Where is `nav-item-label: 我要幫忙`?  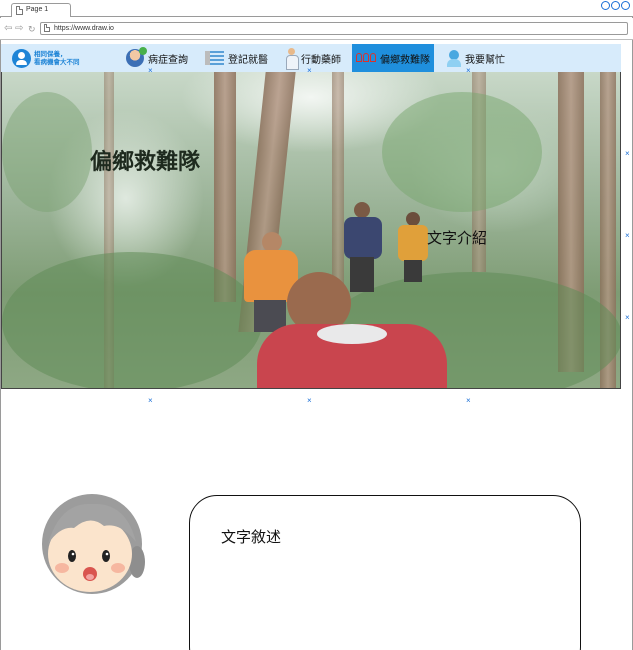
nav-item-label: 我要幫忙 is located at coordinates (485, 60).